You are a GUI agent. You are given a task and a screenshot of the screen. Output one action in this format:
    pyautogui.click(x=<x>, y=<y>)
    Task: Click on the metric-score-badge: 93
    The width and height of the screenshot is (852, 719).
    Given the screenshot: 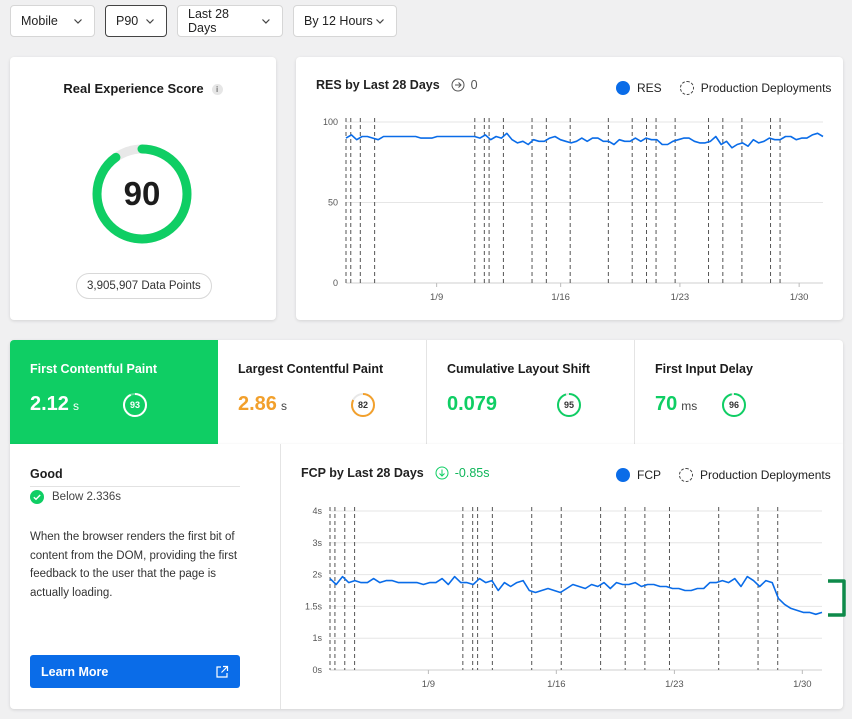 What is the action you would take?
    pyautogui.click(x=135, y=405)
    